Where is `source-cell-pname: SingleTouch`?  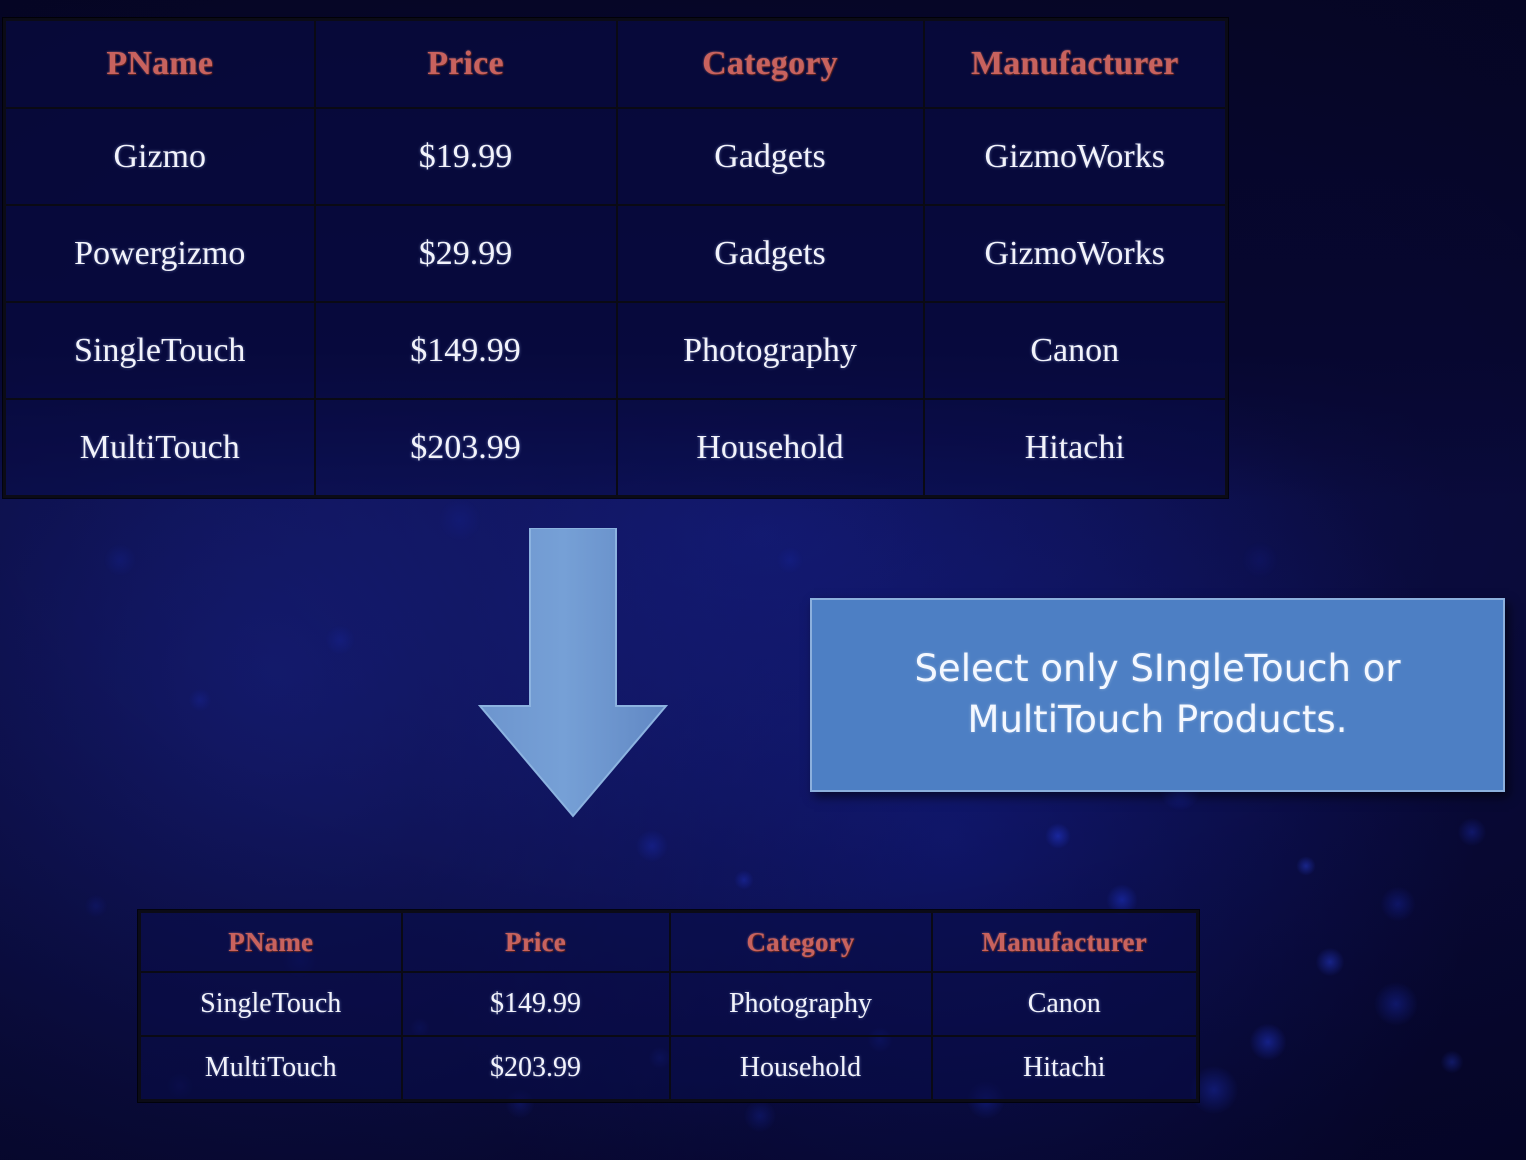 source-cell-pname: SingleTouch is located at coordinates (159, 350).